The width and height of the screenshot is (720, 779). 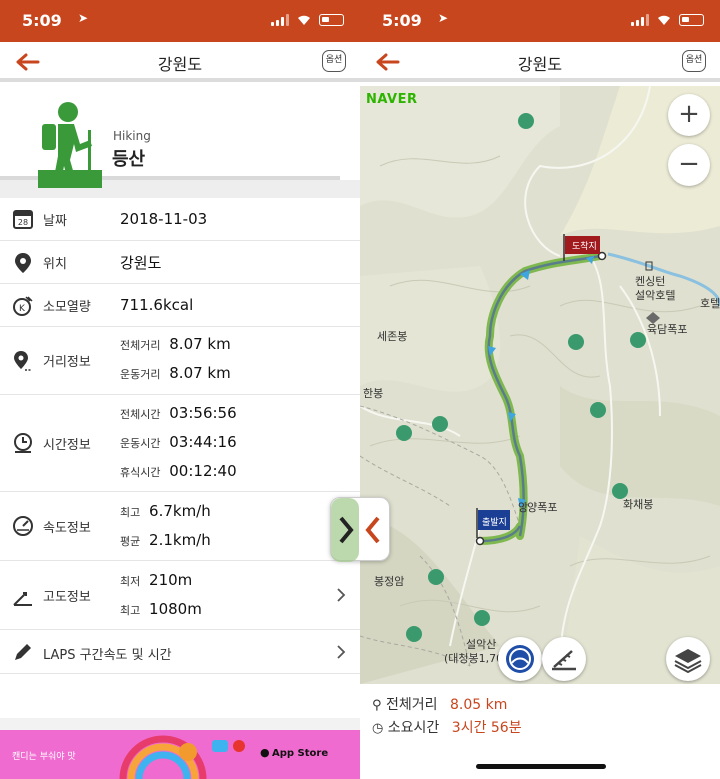 I want to click on max-speed-label: 최고, so click(x=130, y=512).